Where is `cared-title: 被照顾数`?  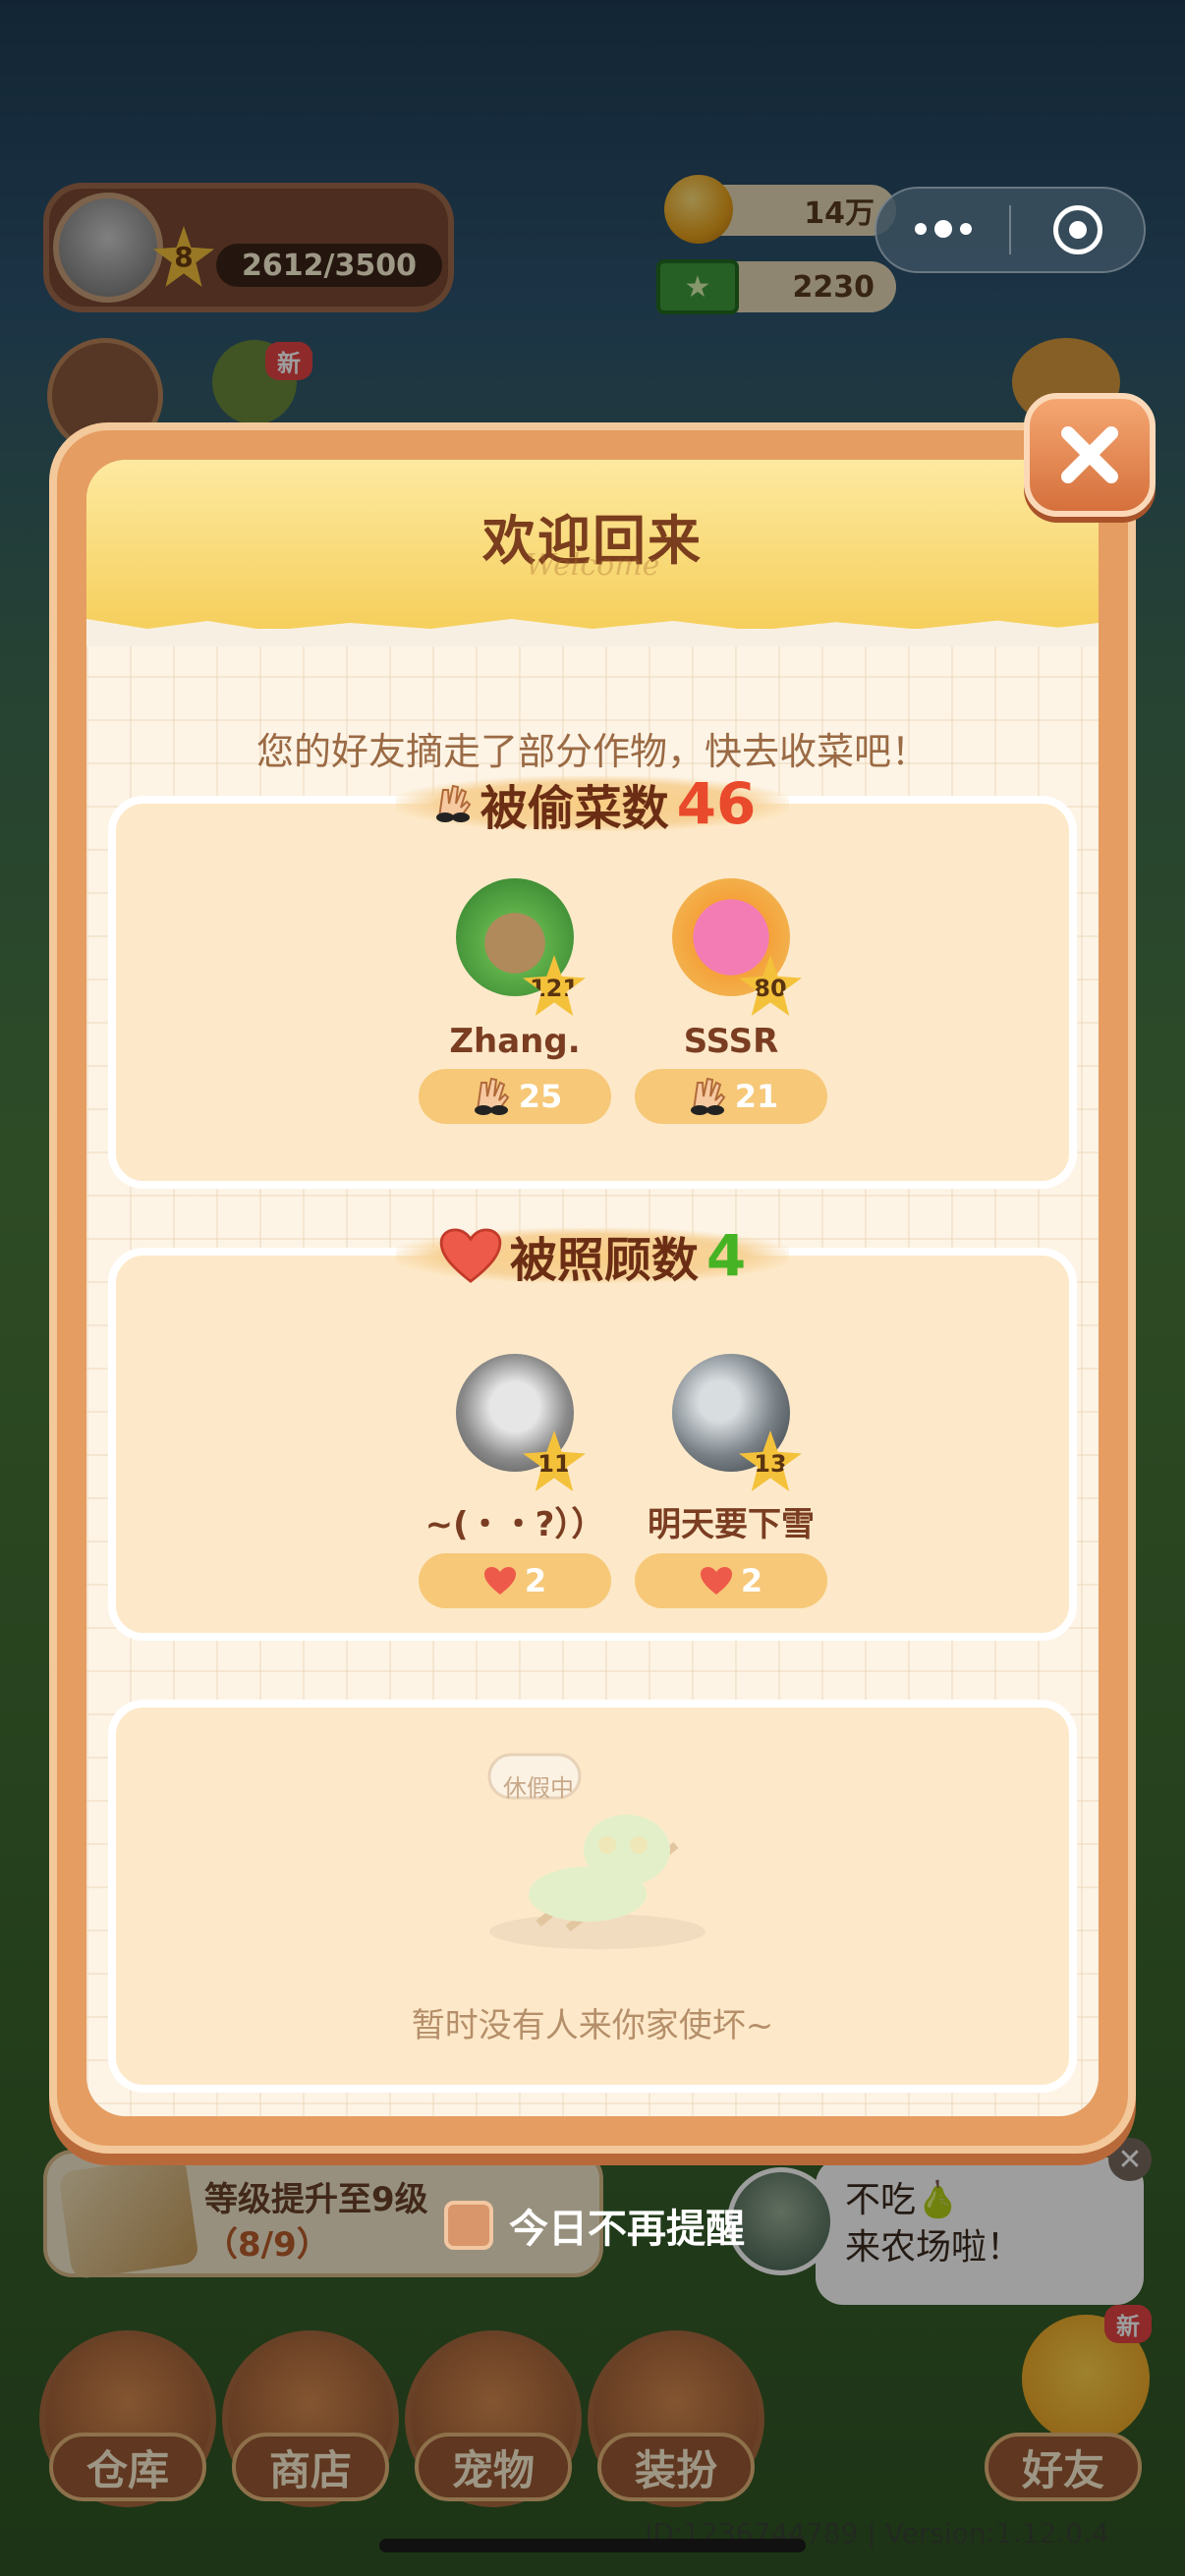 cared-title: 被照顾数 is located at coordinates (604, 1260).